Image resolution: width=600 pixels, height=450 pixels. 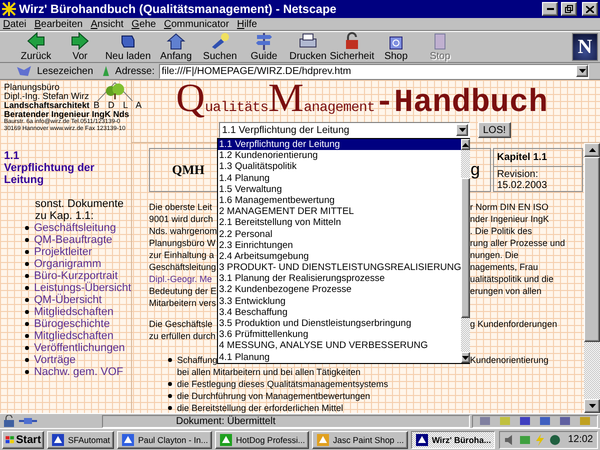 I want to click on menu-item: Gehe, so click(x=144, y=24).